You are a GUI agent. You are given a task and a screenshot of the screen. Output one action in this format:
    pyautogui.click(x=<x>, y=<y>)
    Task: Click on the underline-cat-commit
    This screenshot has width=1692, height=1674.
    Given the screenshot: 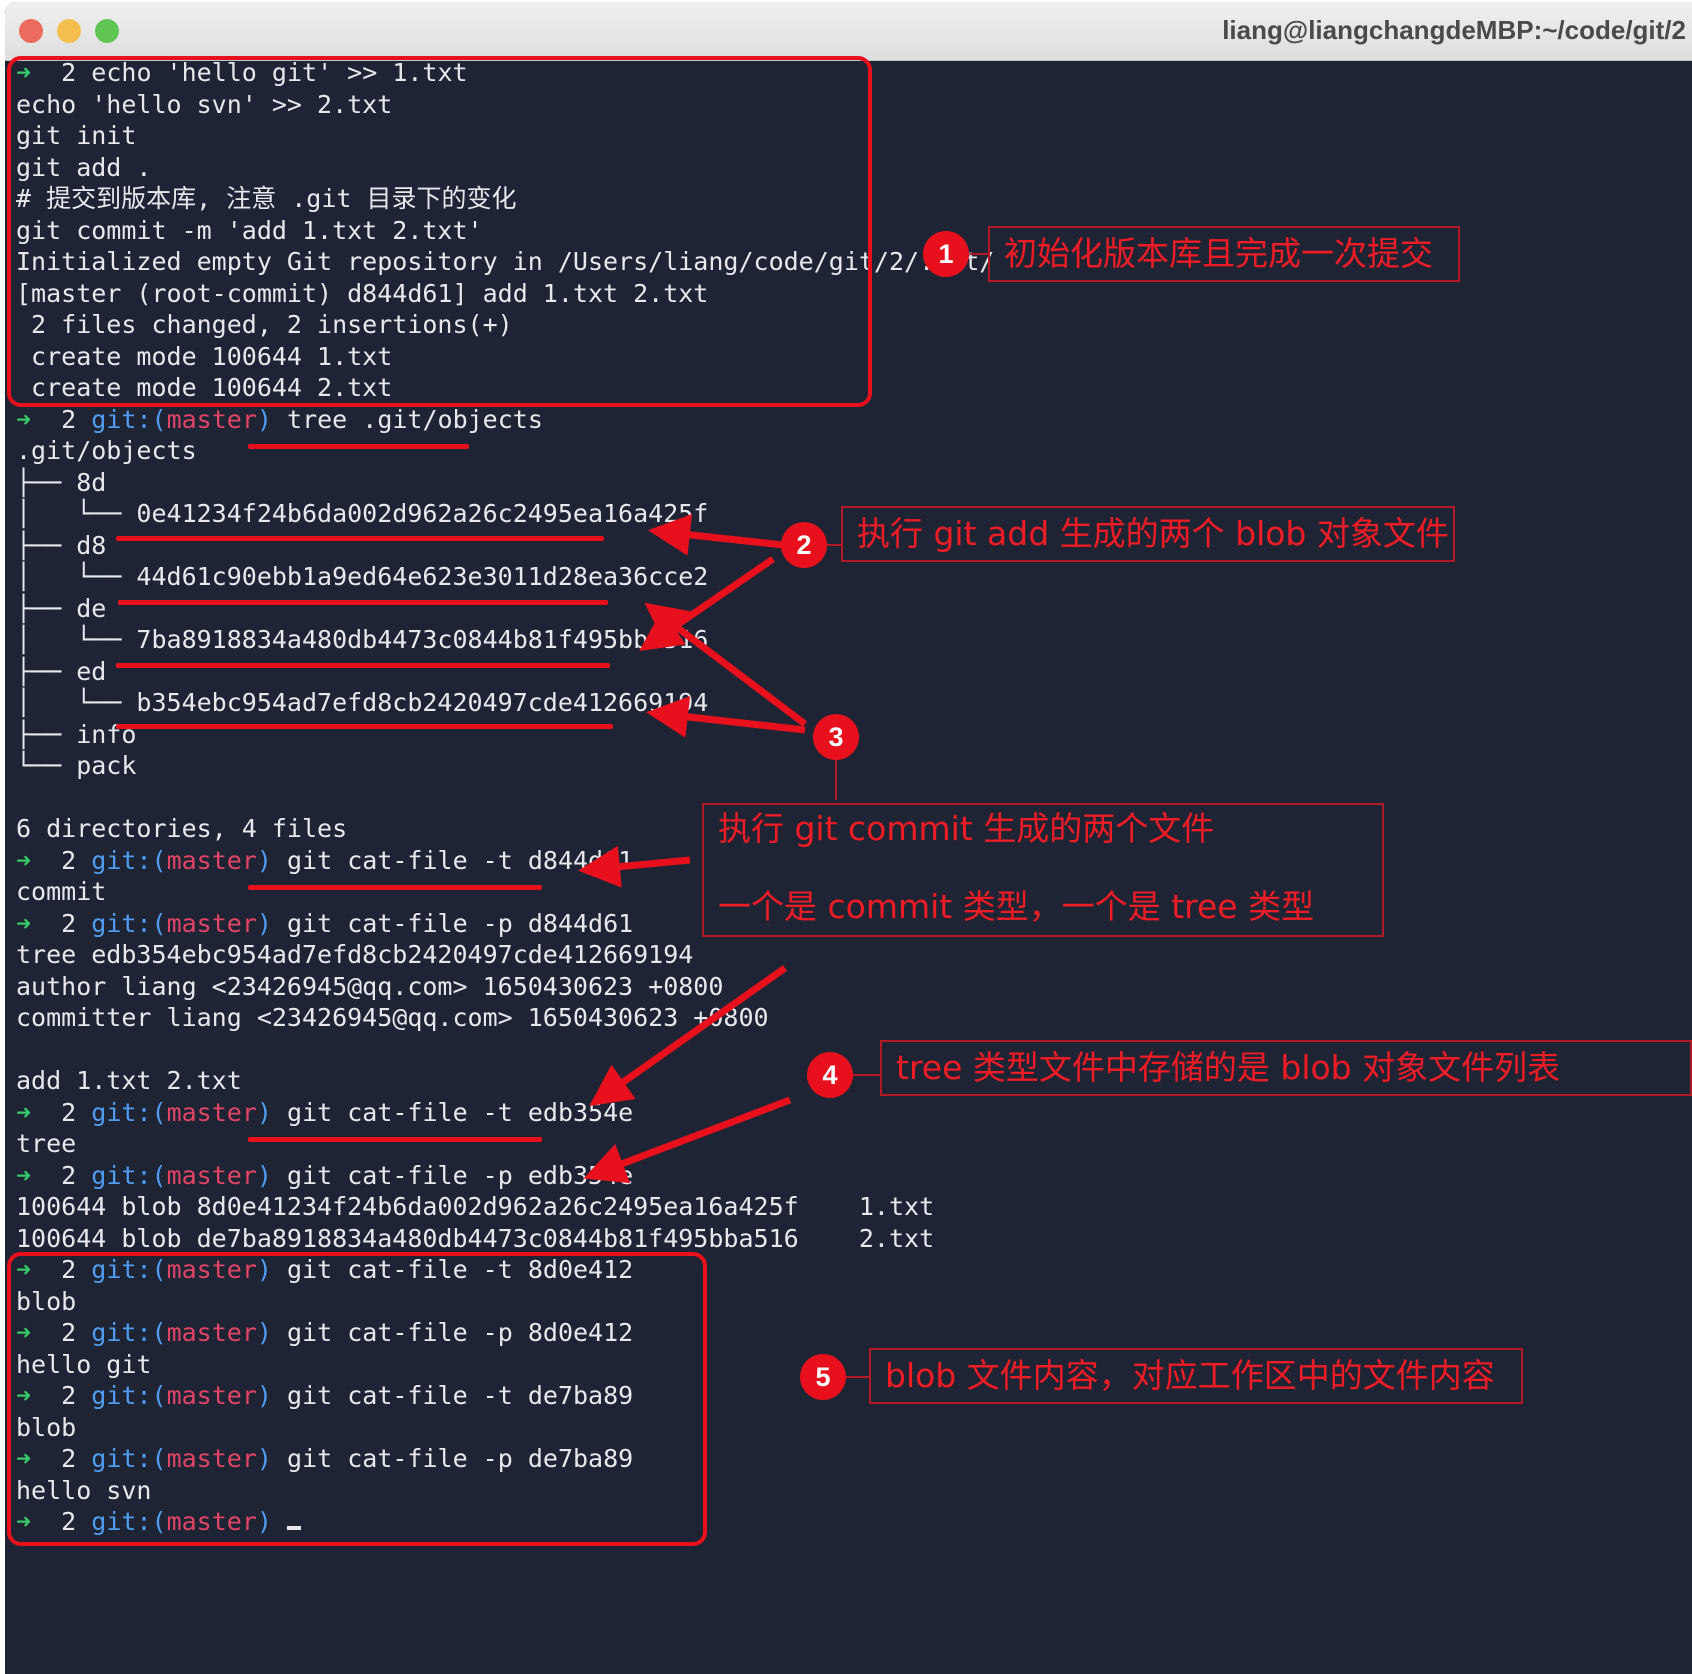 What is the action you would take?
    pyautogui.click(x=395, y=887)
    